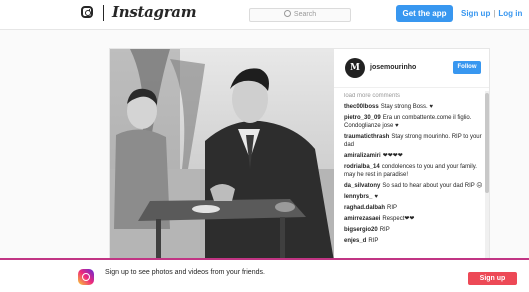 The image size is (529, 292). I want to click on comment-user: lennybrs_, so click(358, 197).